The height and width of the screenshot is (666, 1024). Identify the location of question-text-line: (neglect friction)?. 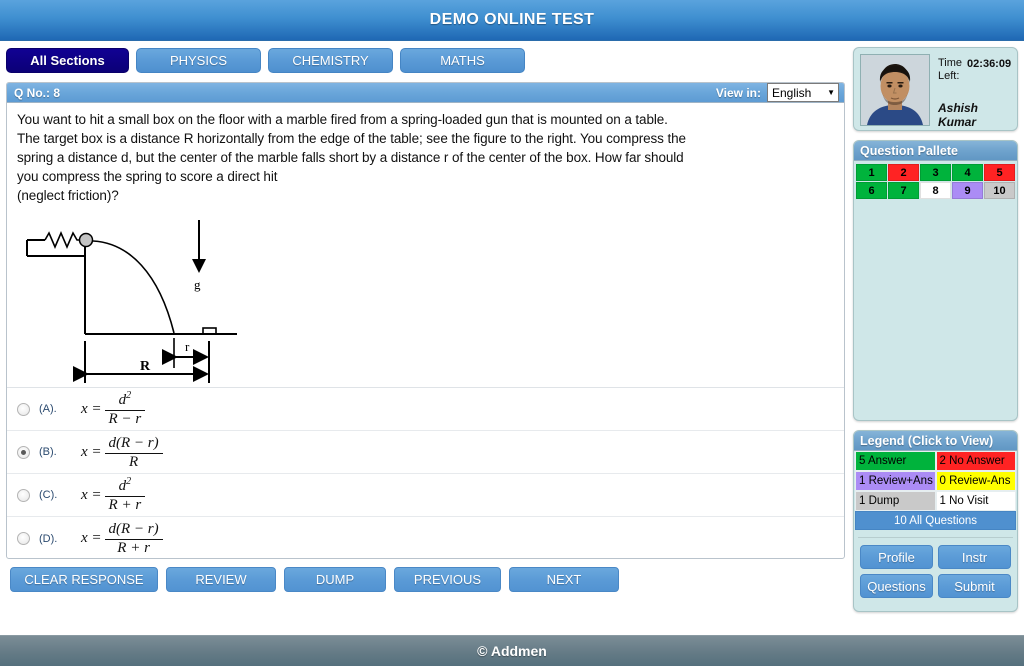
(68, 195).